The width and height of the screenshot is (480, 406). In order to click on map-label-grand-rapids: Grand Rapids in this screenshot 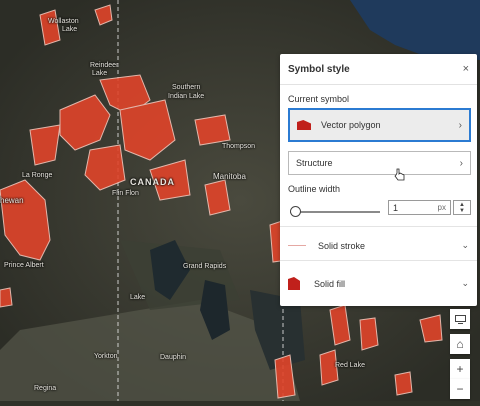, I will do `click(205, 266)`.